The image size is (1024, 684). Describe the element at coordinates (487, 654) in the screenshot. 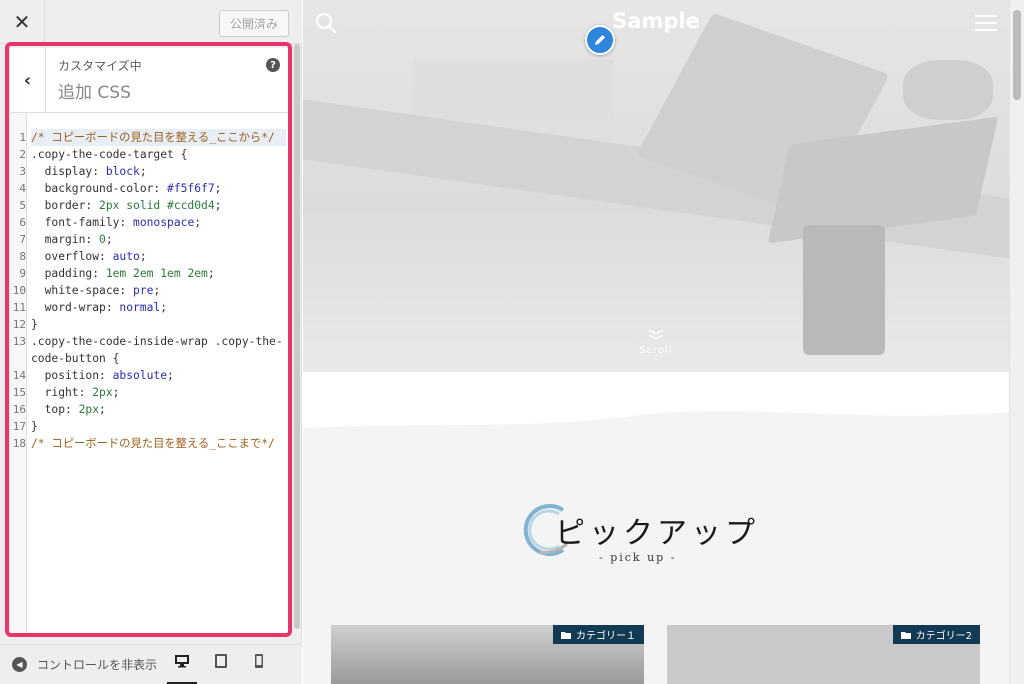

I see `post-card: カテゴリー１` at that location.